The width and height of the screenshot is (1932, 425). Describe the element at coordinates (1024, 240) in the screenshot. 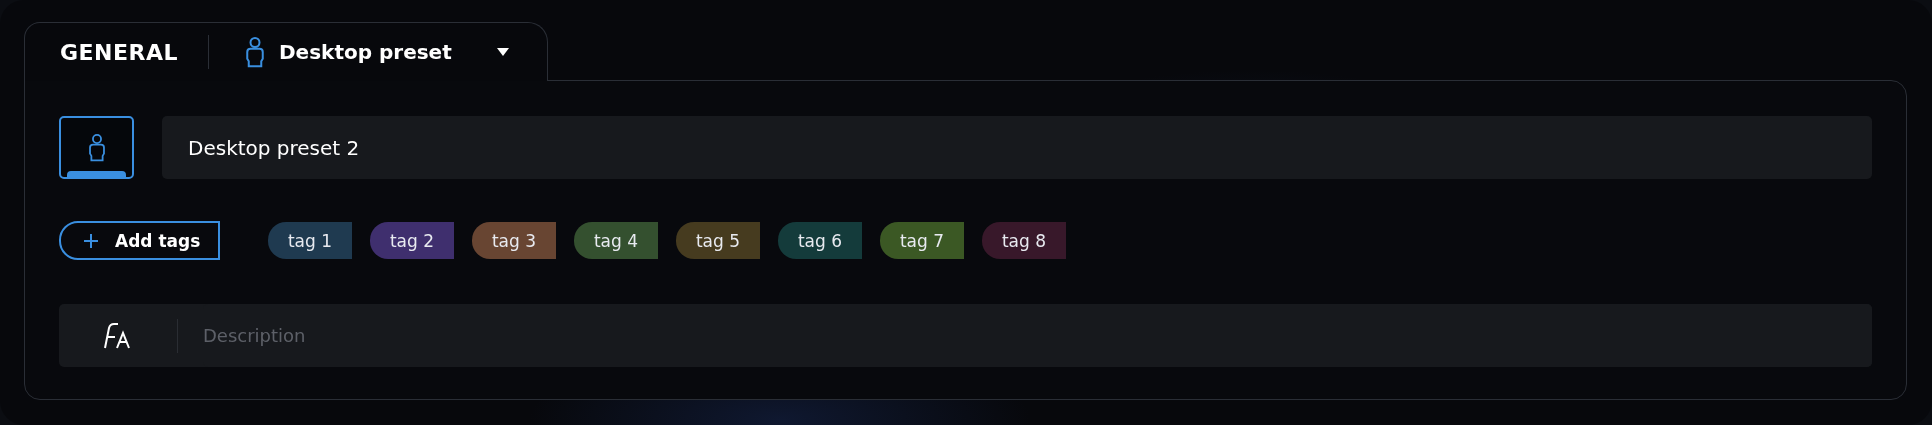

I see `tag: tag 8` at that location.